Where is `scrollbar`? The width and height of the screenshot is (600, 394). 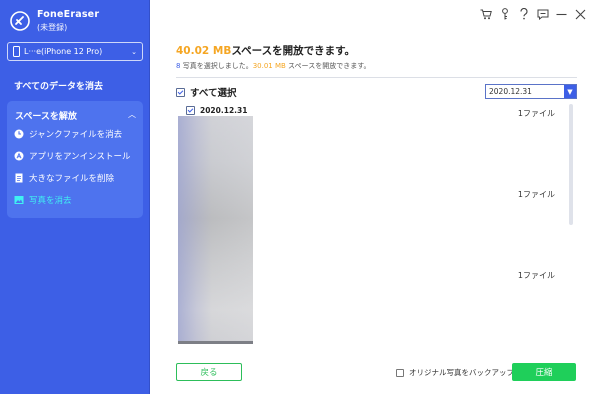
scrollbar is located at coordinates (571, 164).